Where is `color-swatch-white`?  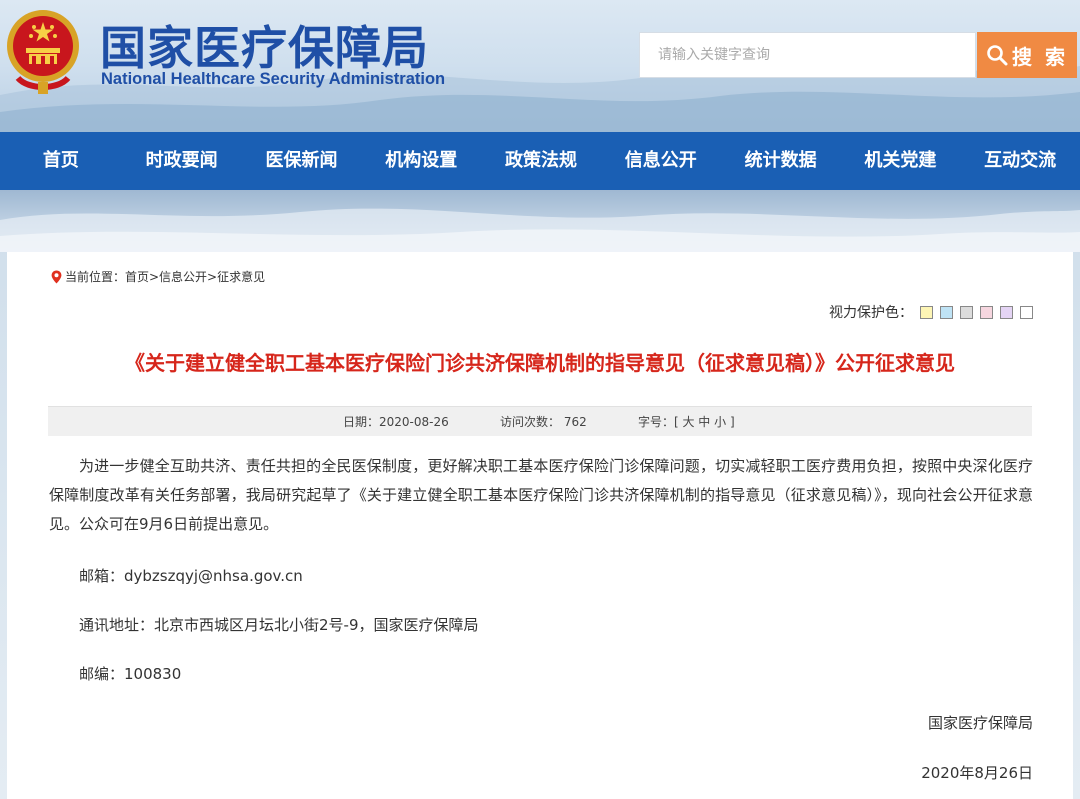 color-swatch-white is located at coordinates (1026, 312).